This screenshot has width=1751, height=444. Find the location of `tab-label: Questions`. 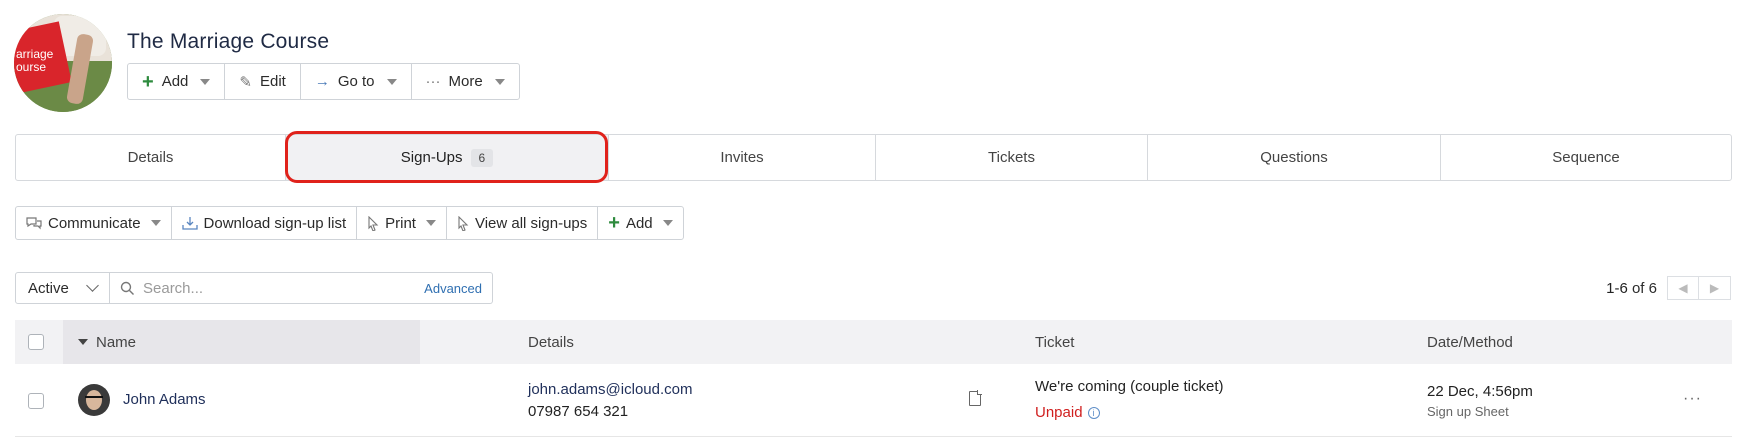

tab-label: Questions is located at coordinates (1294, 157).